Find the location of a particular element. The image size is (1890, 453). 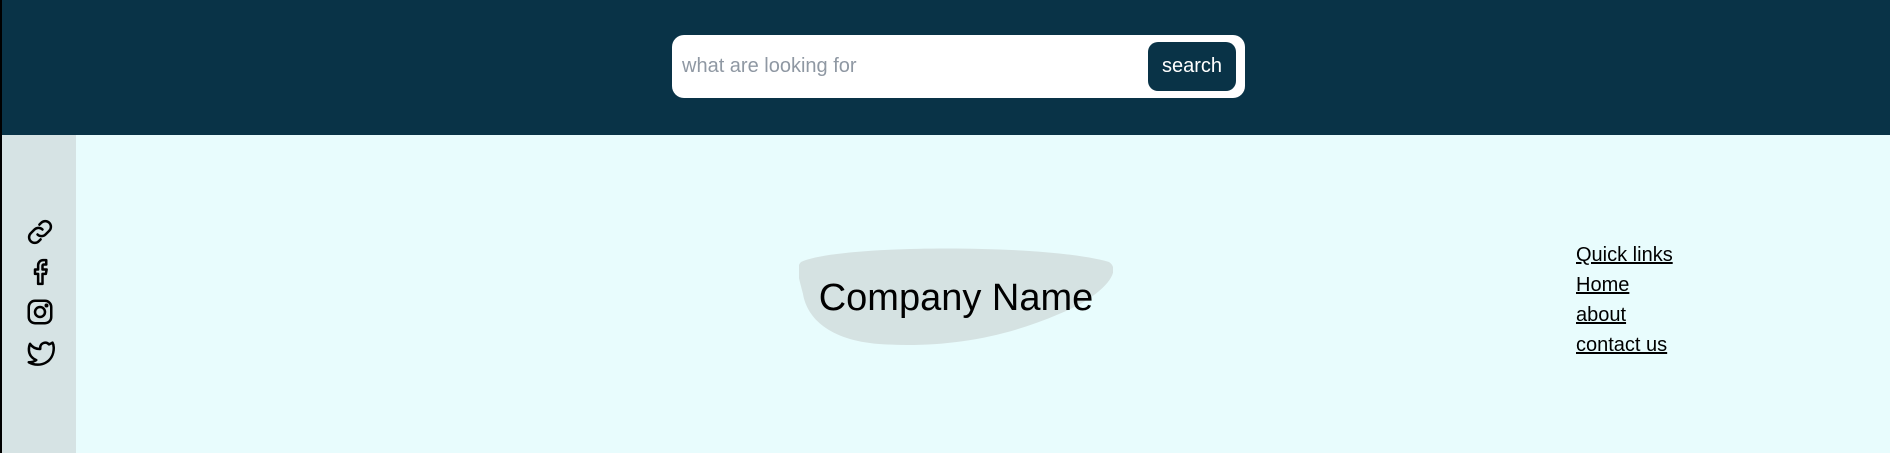

quick-link-contact-us: contact us is located at coordinates (1624, 345).